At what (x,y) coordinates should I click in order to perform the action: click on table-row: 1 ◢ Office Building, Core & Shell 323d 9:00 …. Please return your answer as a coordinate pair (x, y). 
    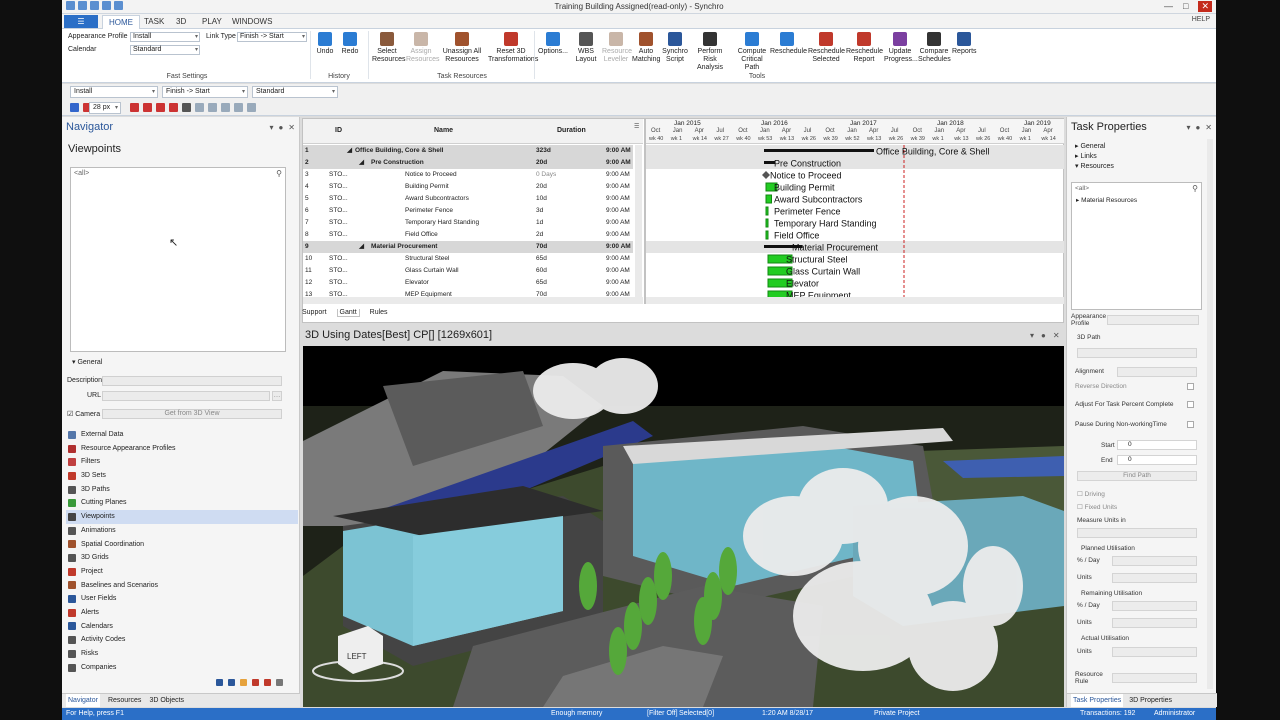
    Looking at the image, I should click on (468, 151).